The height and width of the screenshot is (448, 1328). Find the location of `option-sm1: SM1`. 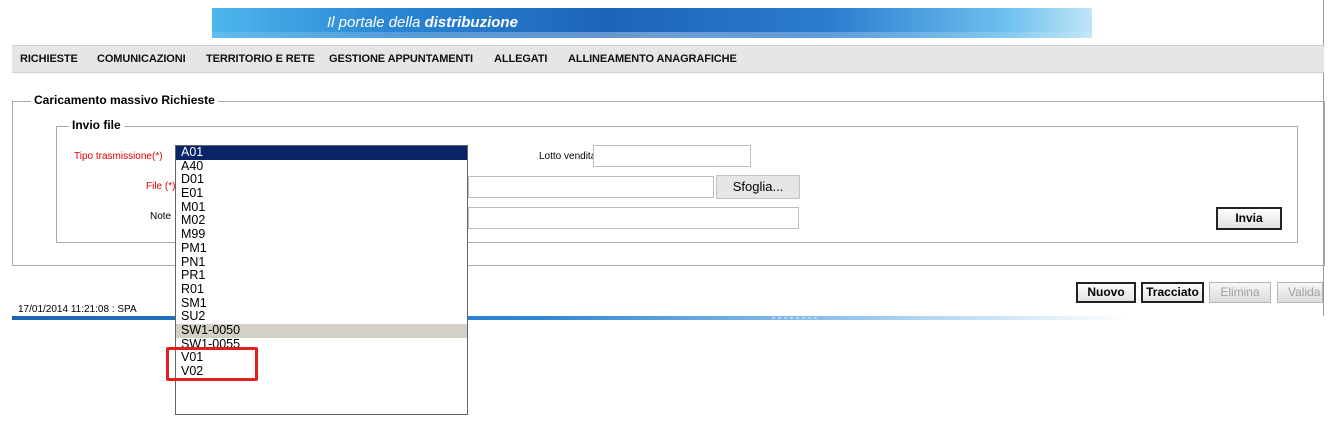

option-sm1: SM1 is located at coordinates (321, 303).